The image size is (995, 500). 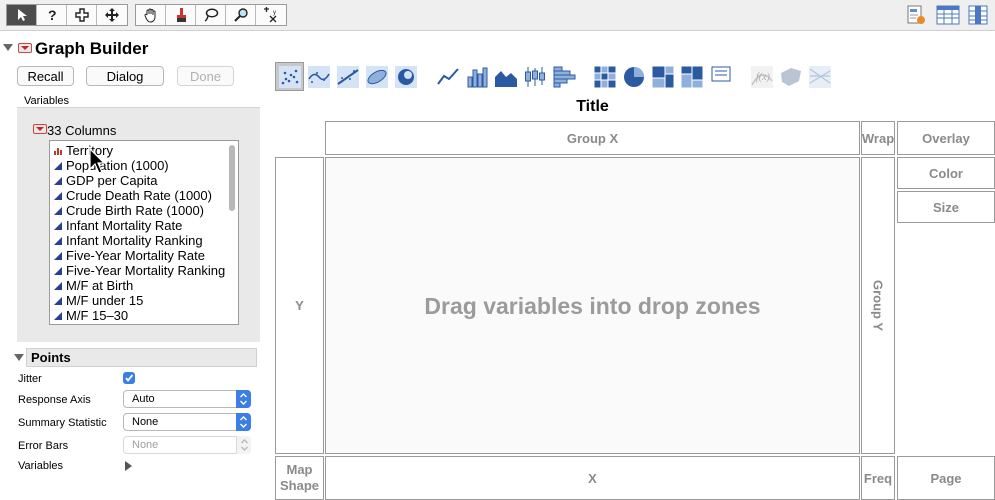 What do you see at coordinates (139, 195) in the screenshot?
I see `column-name: Crude Death Rate (1000)` at bounding box center [139, 195].